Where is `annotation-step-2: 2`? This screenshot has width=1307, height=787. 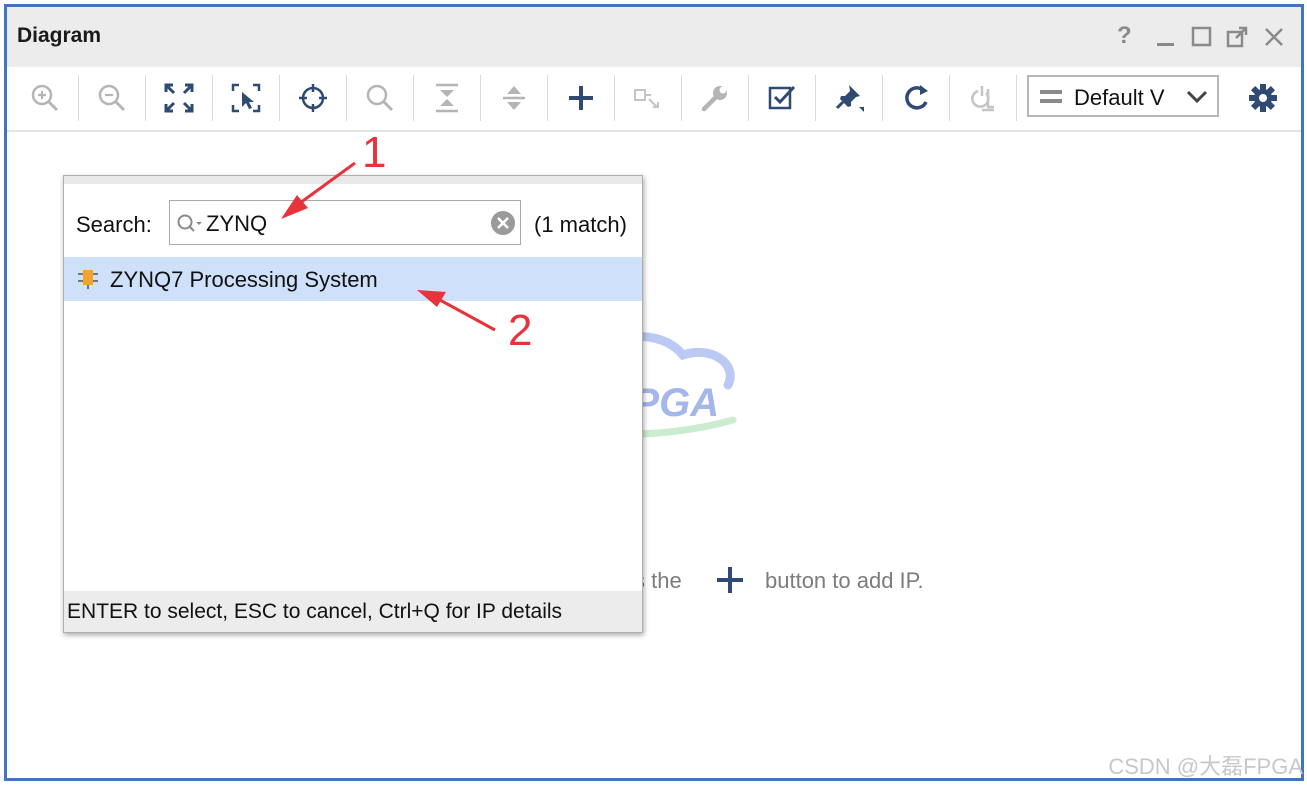
annotation-step-2: 2 is located at coordinates (520, 330).